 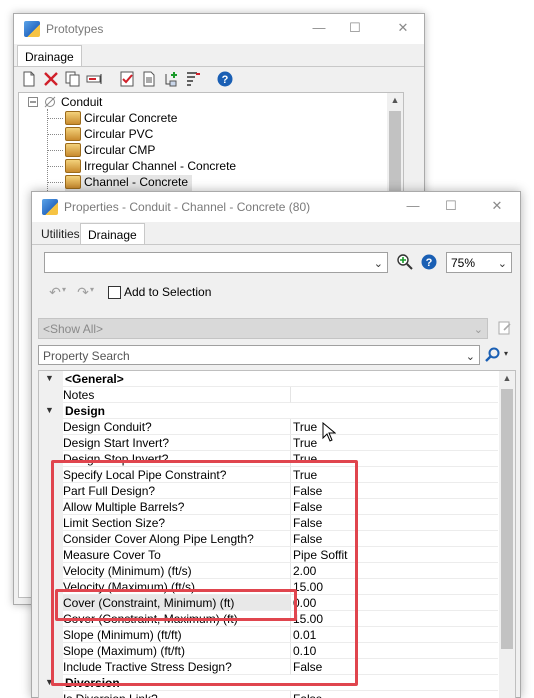 I want to click on sort-icon, so click(x=193, y=79).